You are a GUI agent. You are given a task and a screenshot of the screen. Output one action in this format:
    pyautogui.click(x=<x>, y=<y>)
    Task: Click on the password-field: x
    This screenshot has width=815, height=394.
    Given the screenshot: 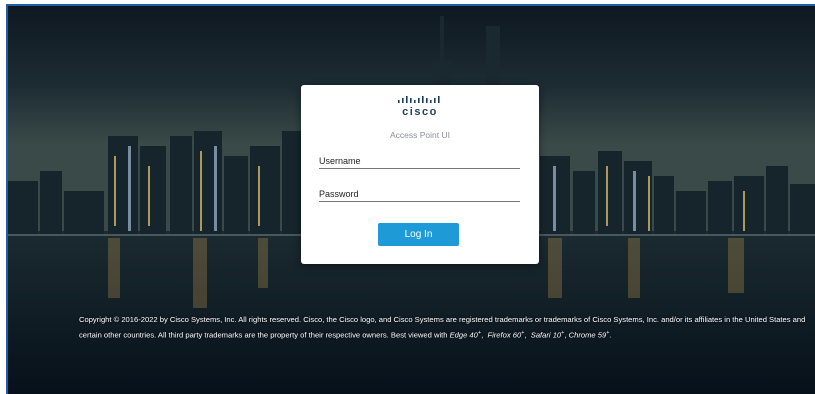 What is the action you would take?
    pyautogui.click(x=419, y=194)
    